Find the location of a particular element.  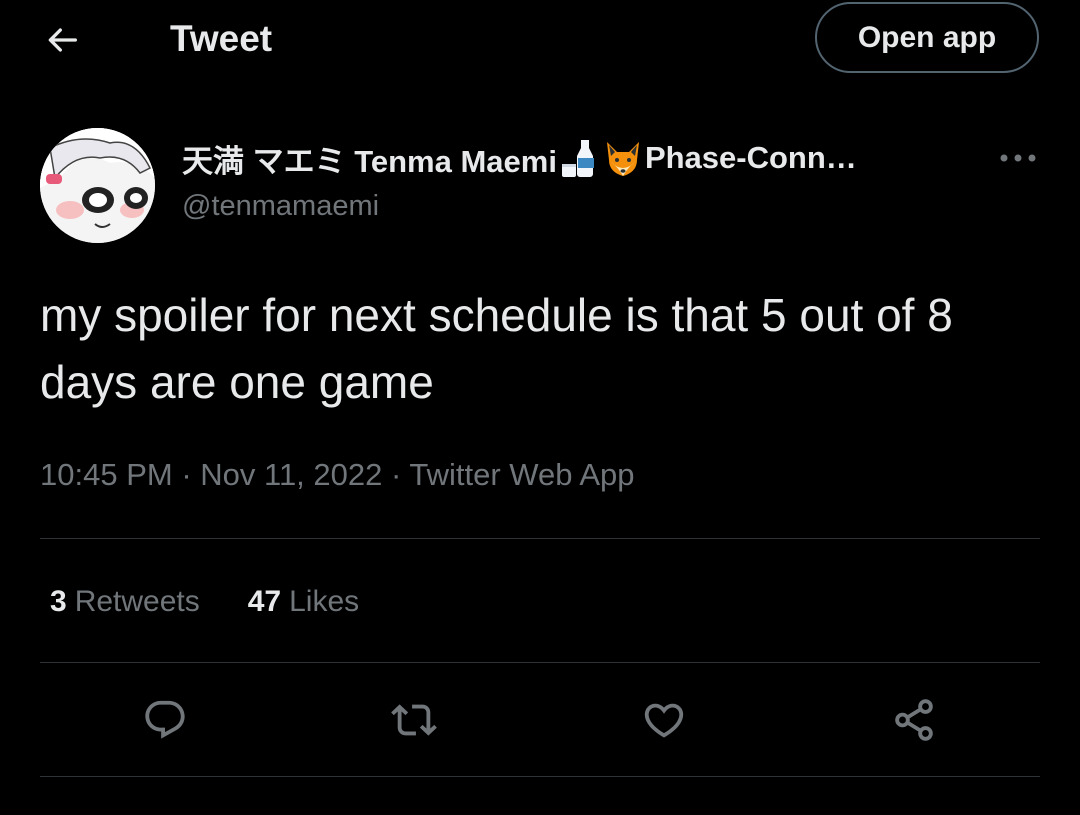

tweet-source: Twitter Web App is located at coordinates (521, 474).